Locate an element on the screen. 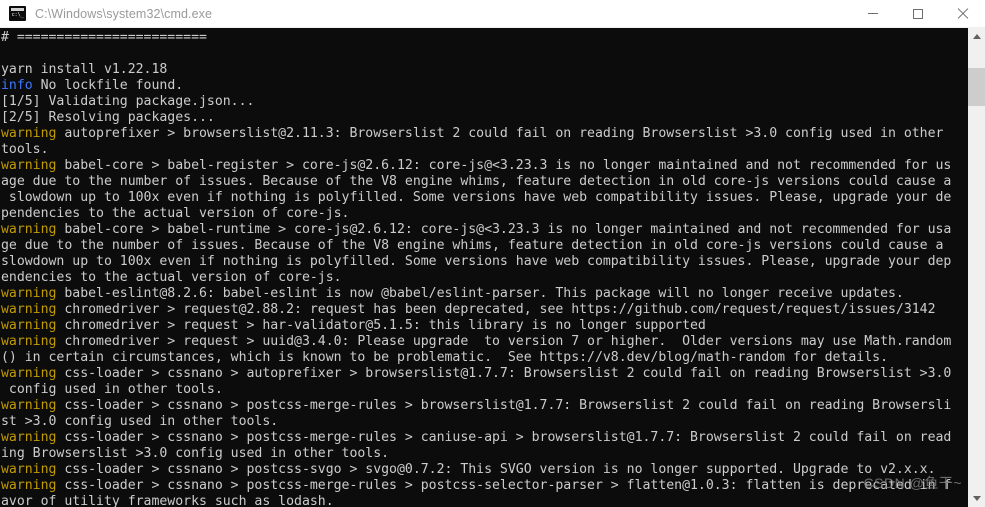  window-controls is located at coordinates (917, 13).